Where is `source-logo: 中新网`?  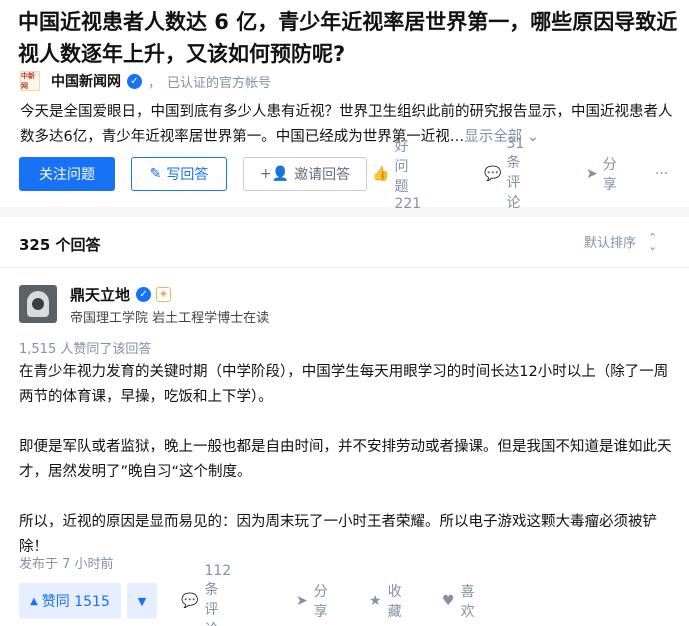
source-logo: 中新网 is located at coordinates (30, 81).